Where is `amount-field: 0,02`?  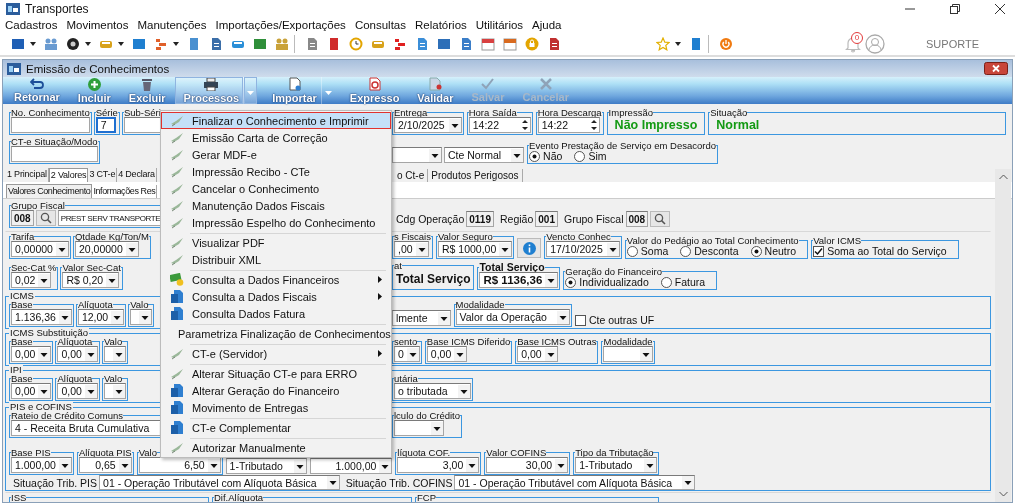 amount-field: 0,02 is located at coordinates (31, 280).